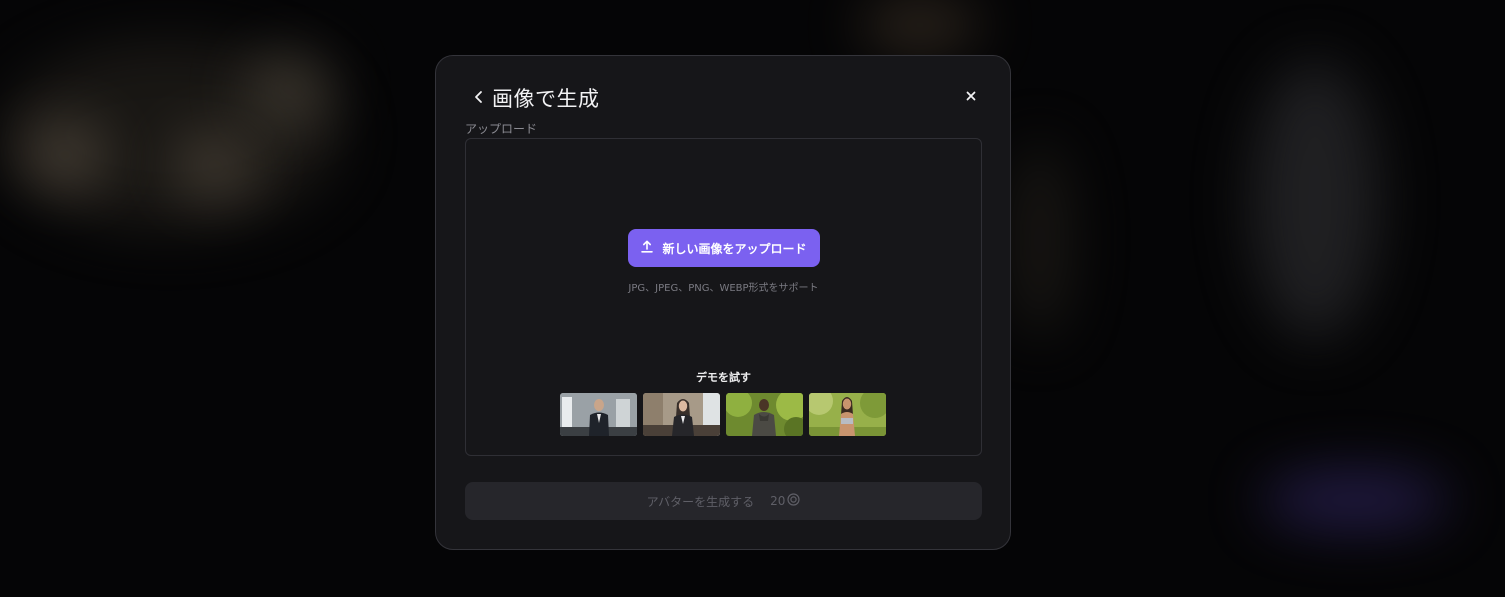 This screenshot has height=597, width=1505. Describe the element at coordinates (501, 129) in the screenshot. I see `upload-section-label: アップロード` at that location.